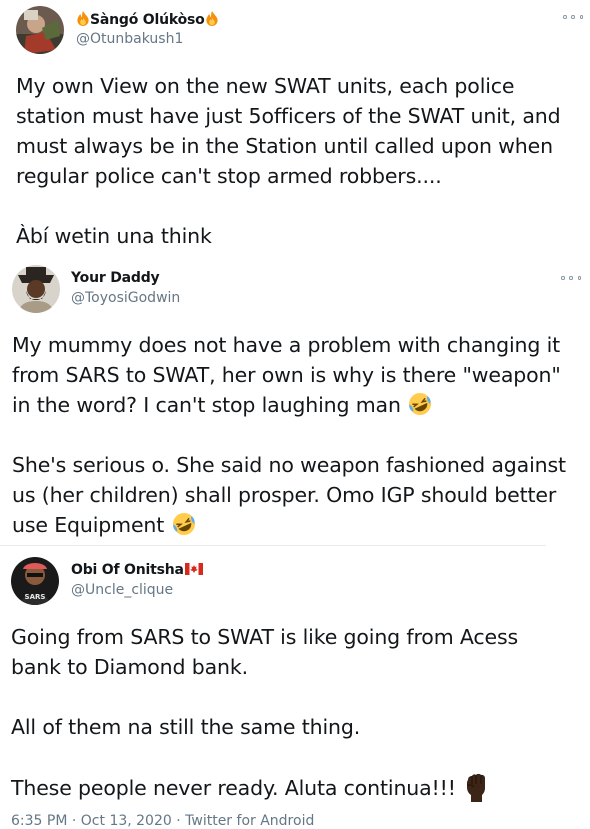  What do you see at coordinates (126, 821) in the screenshot?
I see `tweet-date: Oct 13, 2020` at bounding box center [126, 821].